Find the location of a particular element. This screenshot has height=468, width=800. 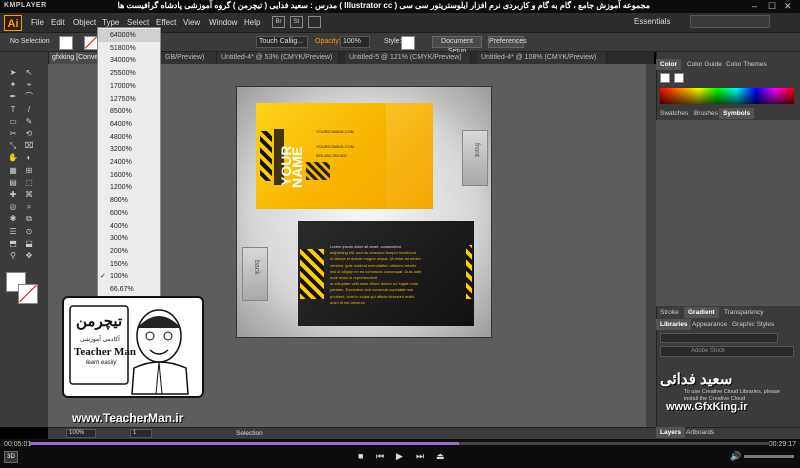

tool-icon: ⌒ is located at coordinates (29, 97).